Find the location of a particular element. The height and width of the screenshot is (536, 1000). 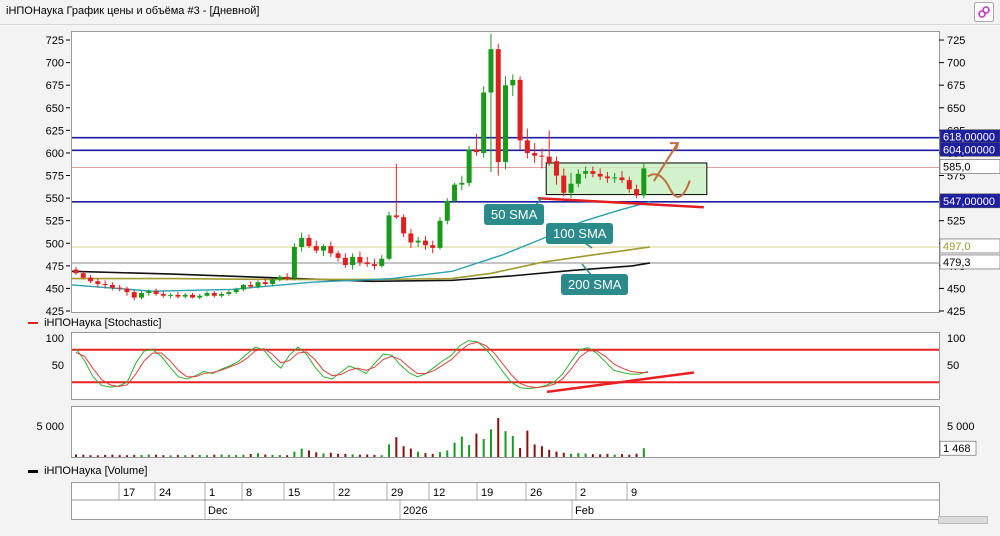

pin-icon is located at coordinates (984, 12).